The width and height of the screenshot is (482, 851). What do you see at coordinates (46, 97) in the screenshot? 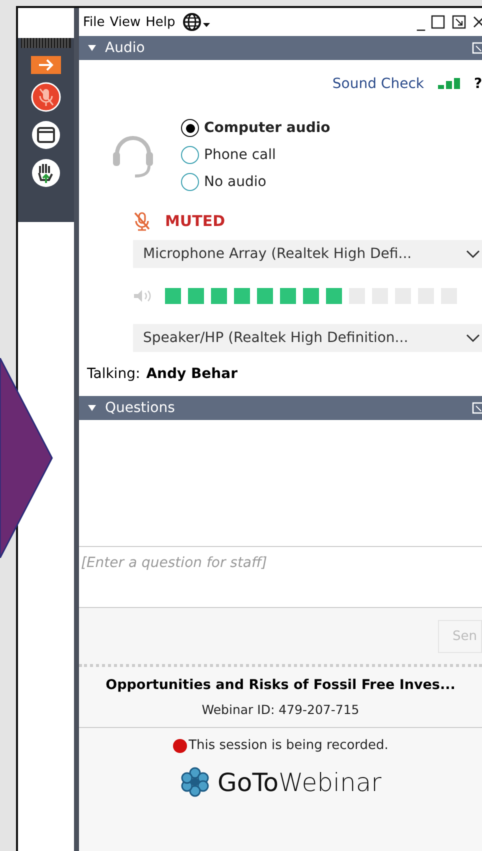
I see `microphone-icon` at bounding box center [46, 97].